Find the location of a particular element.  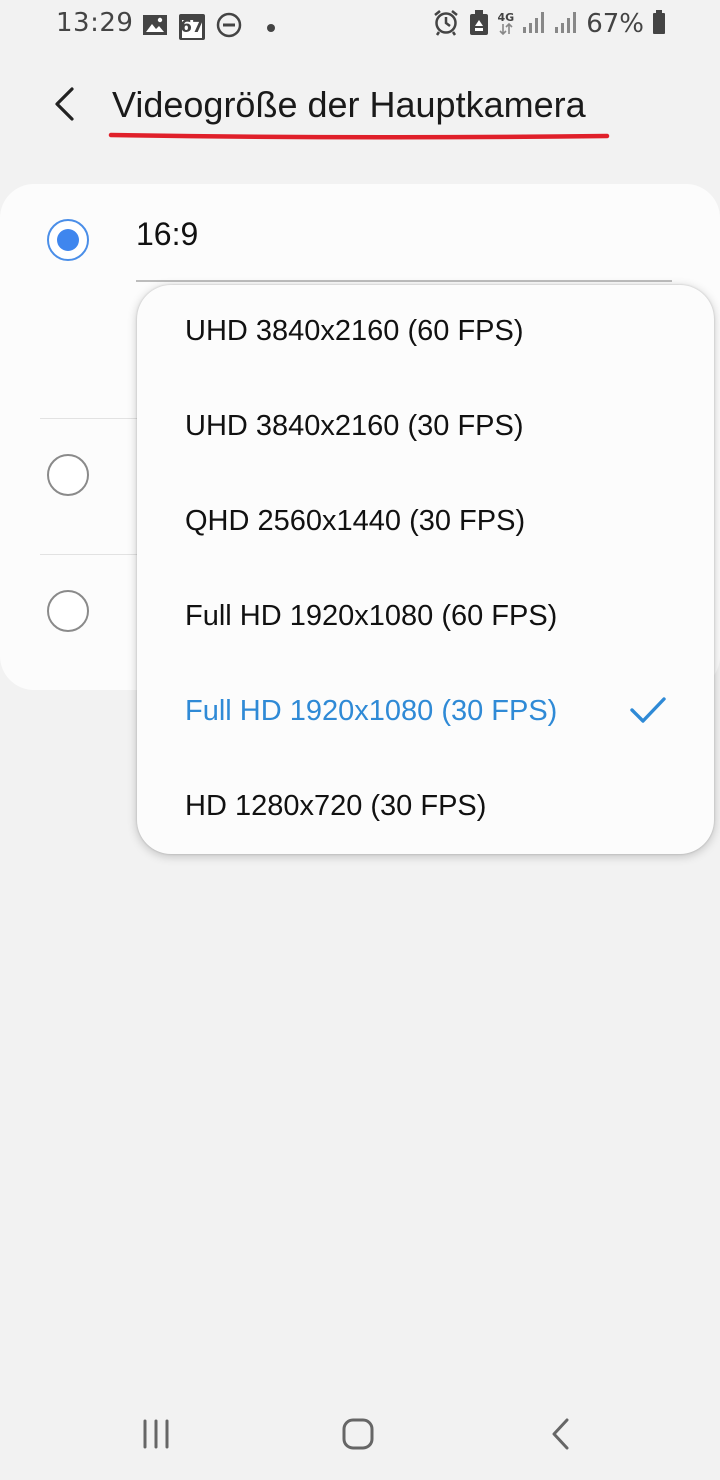

back-button is located at coordinates (64, 106).